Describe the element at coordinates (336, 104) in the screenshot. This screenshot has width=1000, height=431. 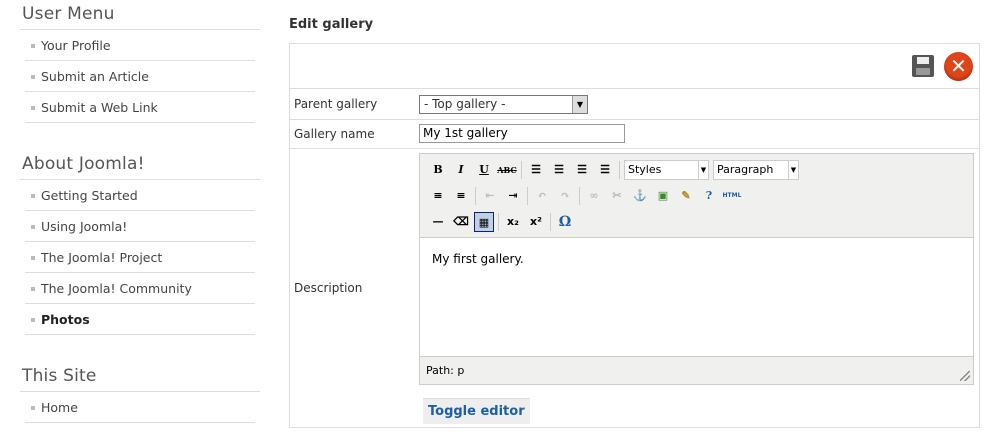
I see `parent-gallery-label: Parent gallery` at that location.